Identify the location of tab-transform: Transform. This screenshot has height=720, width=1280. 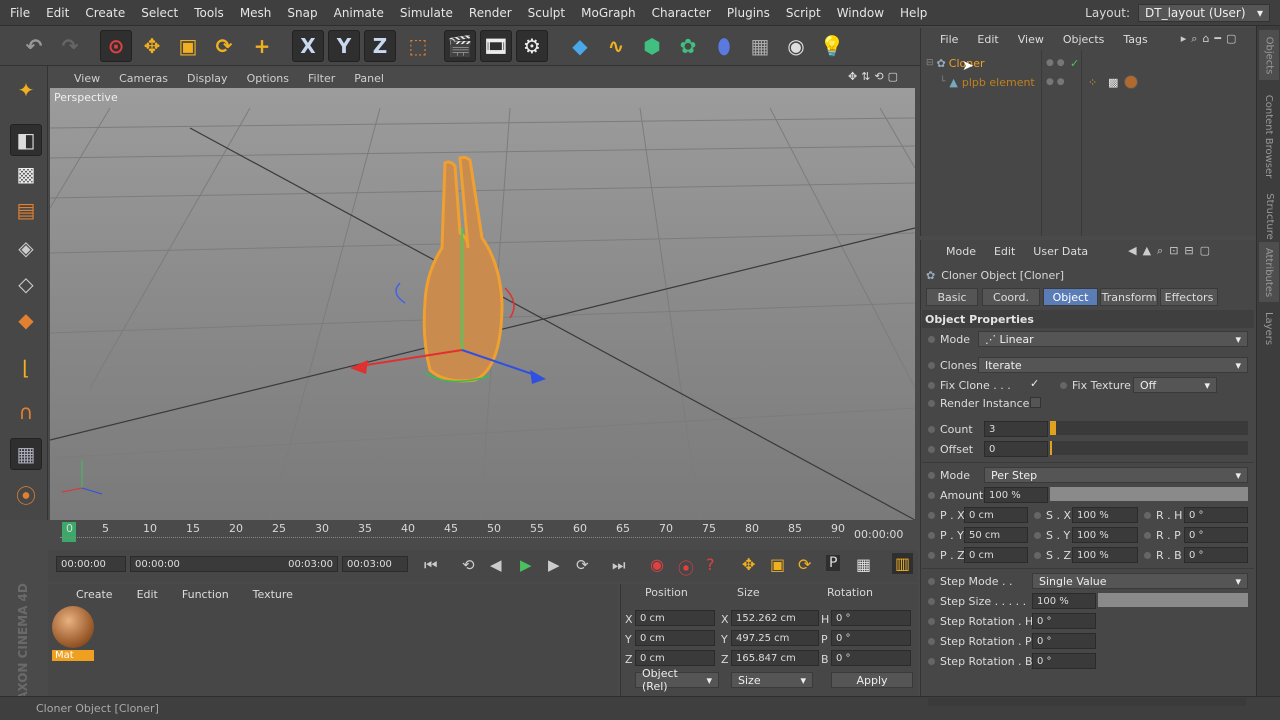
(1129, 297).